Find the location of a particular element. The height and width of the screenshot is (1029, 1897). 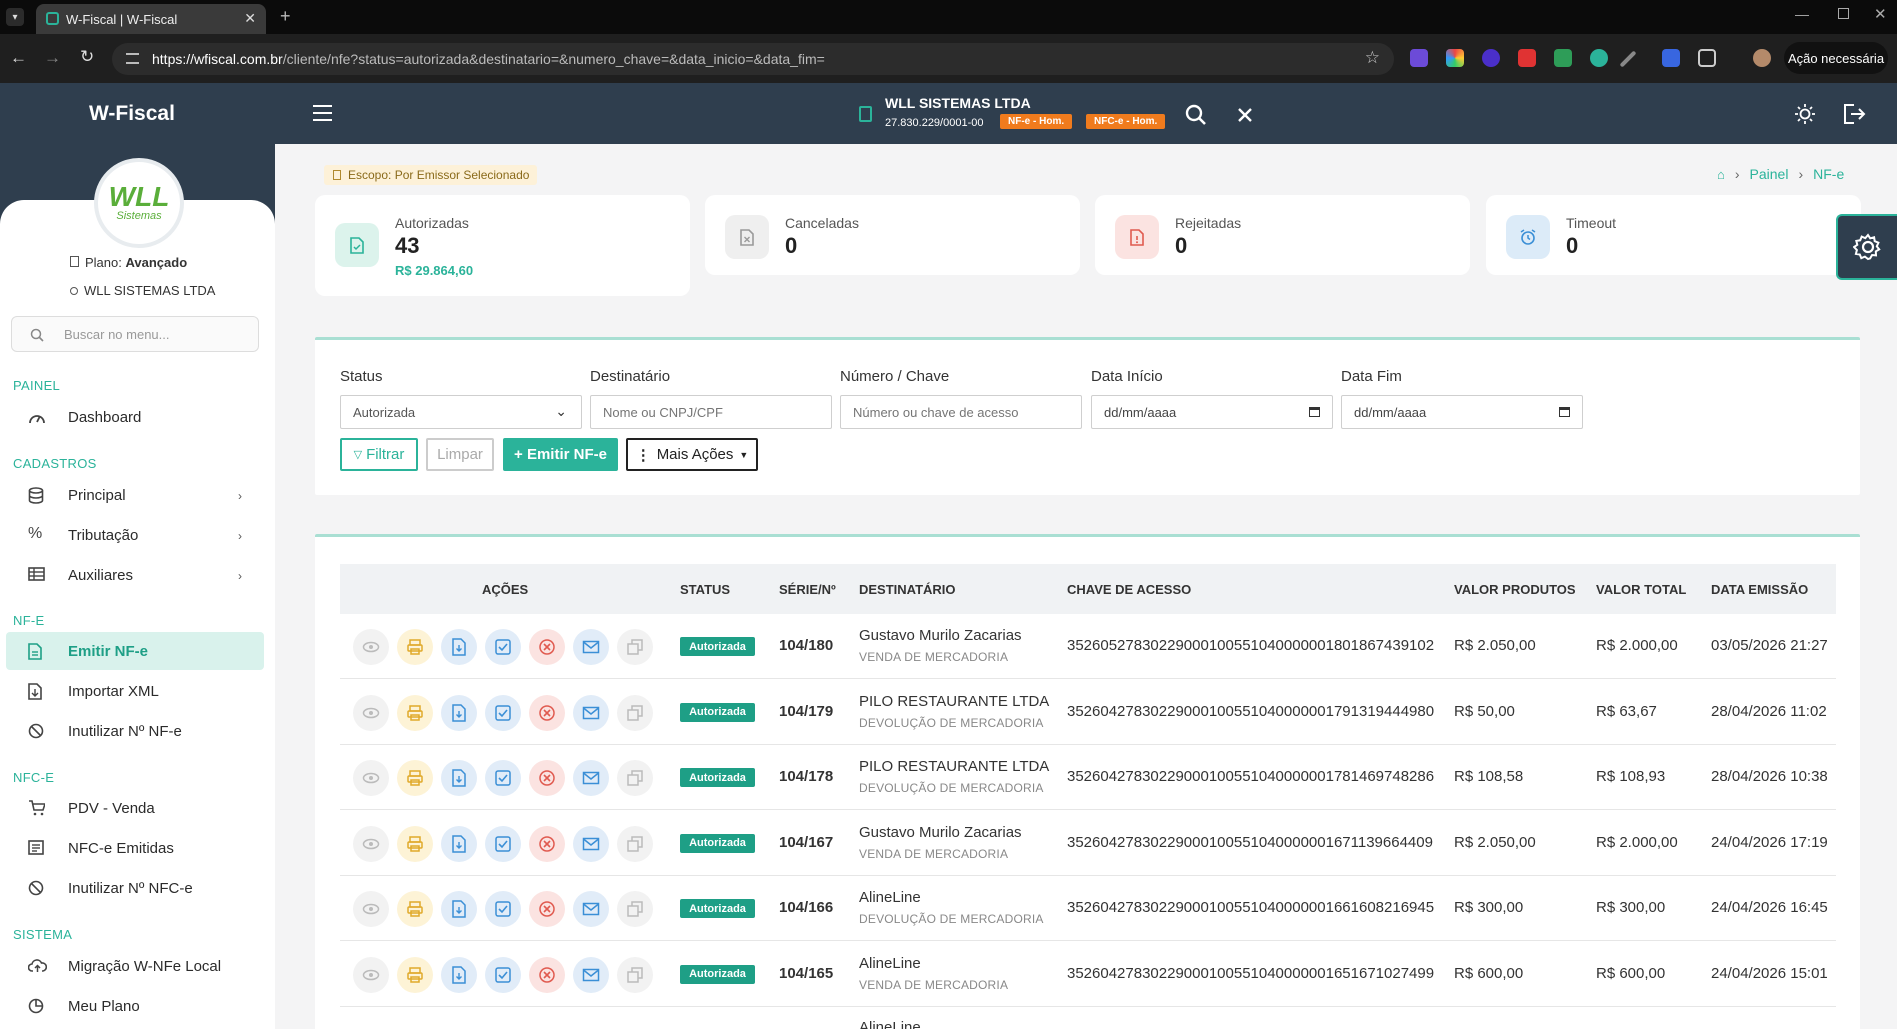

home-icon: ⌂ is located at coordinates (1721, 174).